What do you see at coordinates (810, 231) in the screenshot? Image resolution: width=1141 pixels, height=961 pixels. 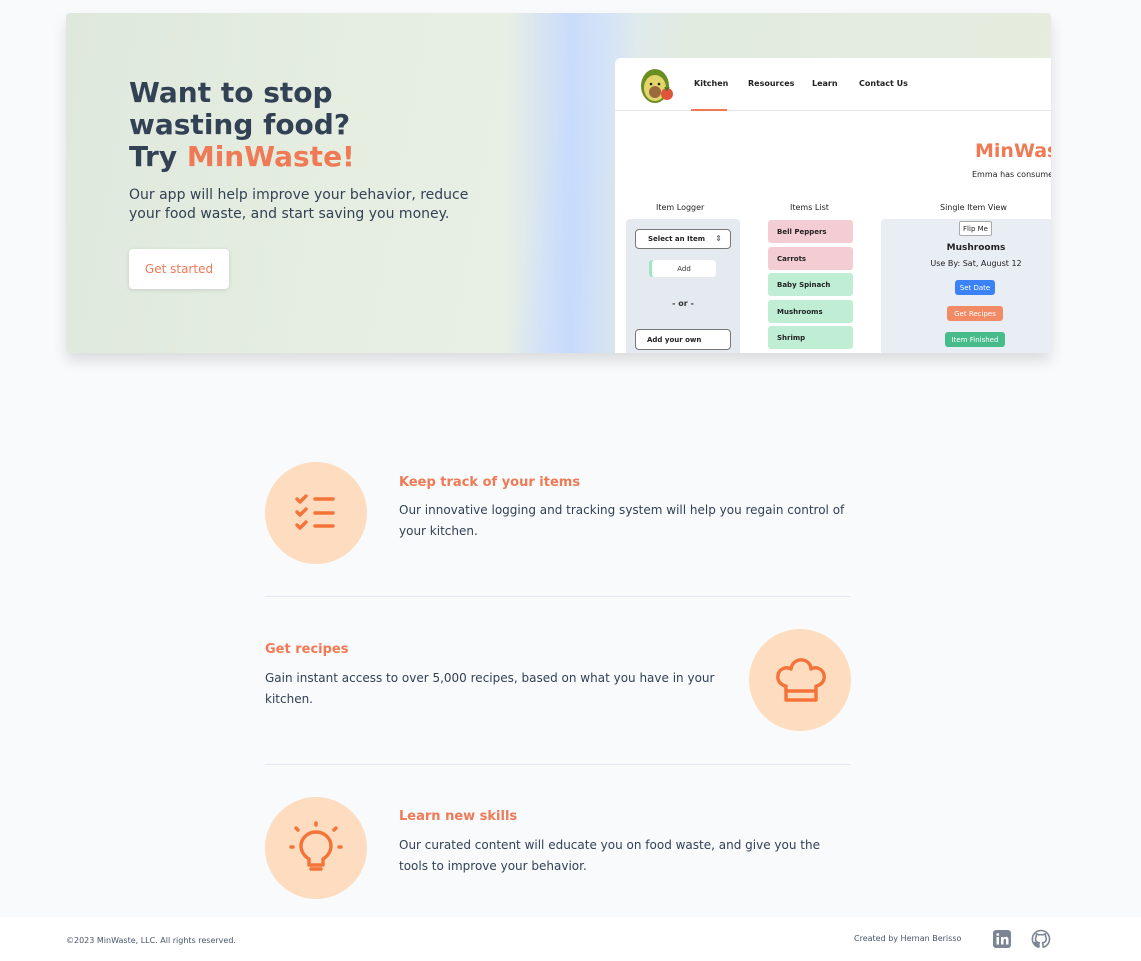 I see `list-item: Bell Peppers` at bounding box center [810, 231].